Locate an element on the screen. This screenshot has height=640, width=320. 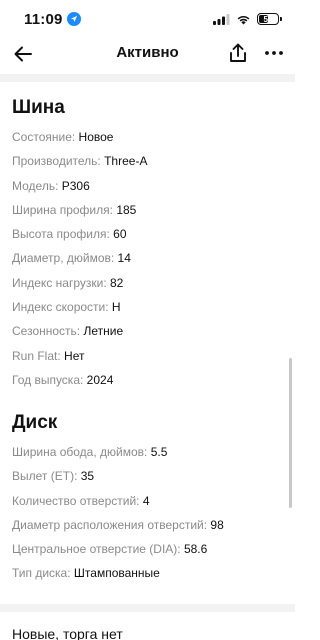
spec-row: Производитель: Three-A is located at coordinates (147, 161).